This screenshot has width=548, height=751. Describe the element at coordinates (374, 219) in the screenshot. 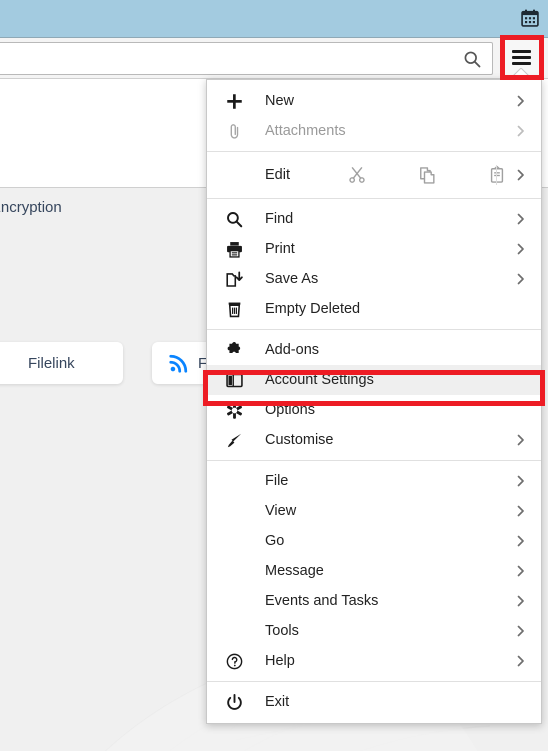

I see `menu-item-find: Find` at that location.